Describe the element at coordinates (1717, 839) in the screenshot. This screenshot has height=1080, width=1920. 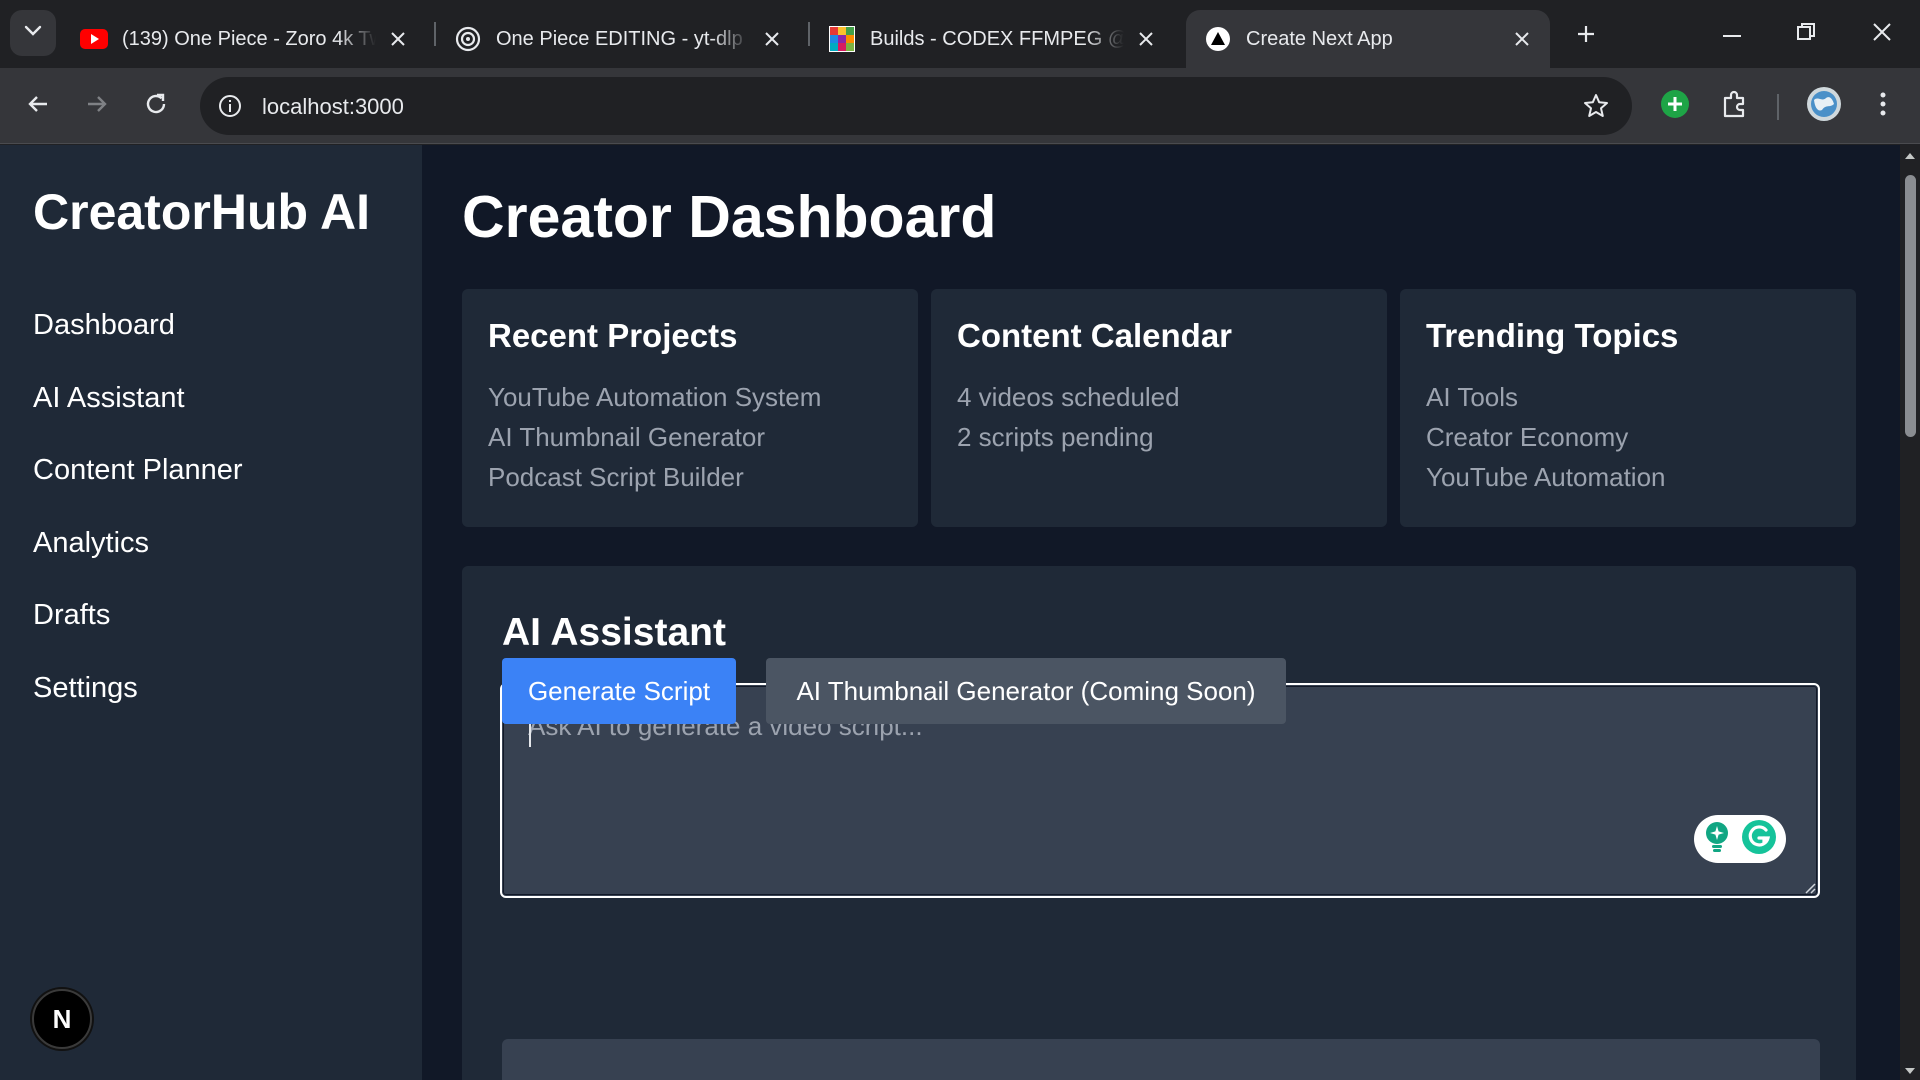
I see `lightbulb-icon` at that location.